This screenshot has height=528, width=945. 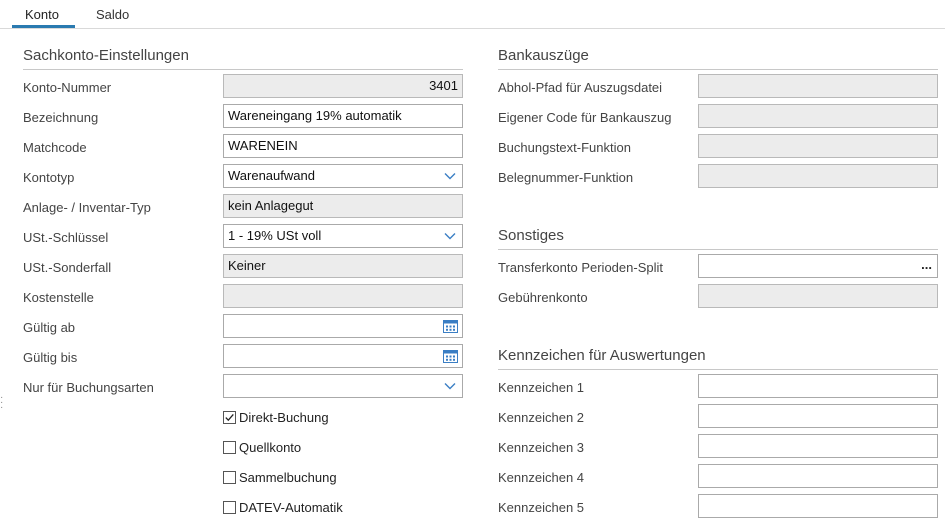 I want to click on kennzeichen-4-input, so click(x=818, y=476).